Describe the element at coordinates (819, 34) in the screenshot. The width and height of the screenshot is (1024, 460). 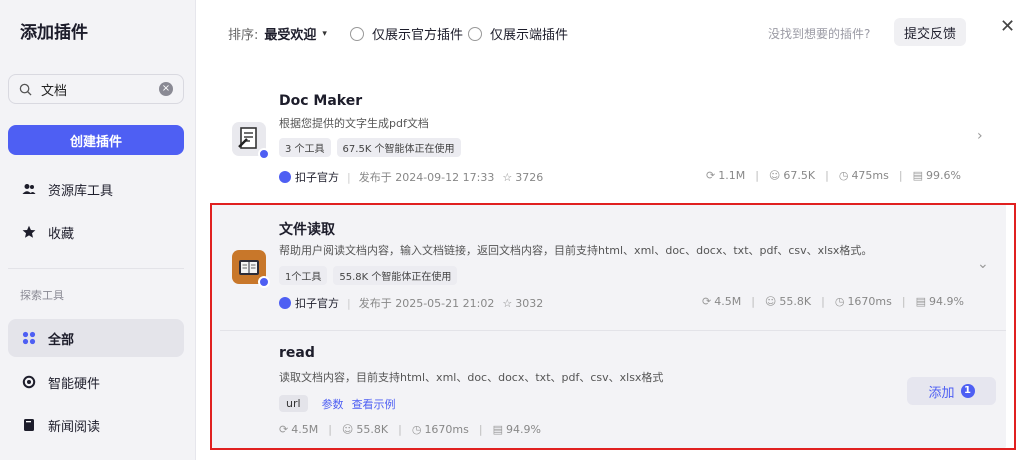
I see `not-found-hint: 没找到想要的插件?` at that location.